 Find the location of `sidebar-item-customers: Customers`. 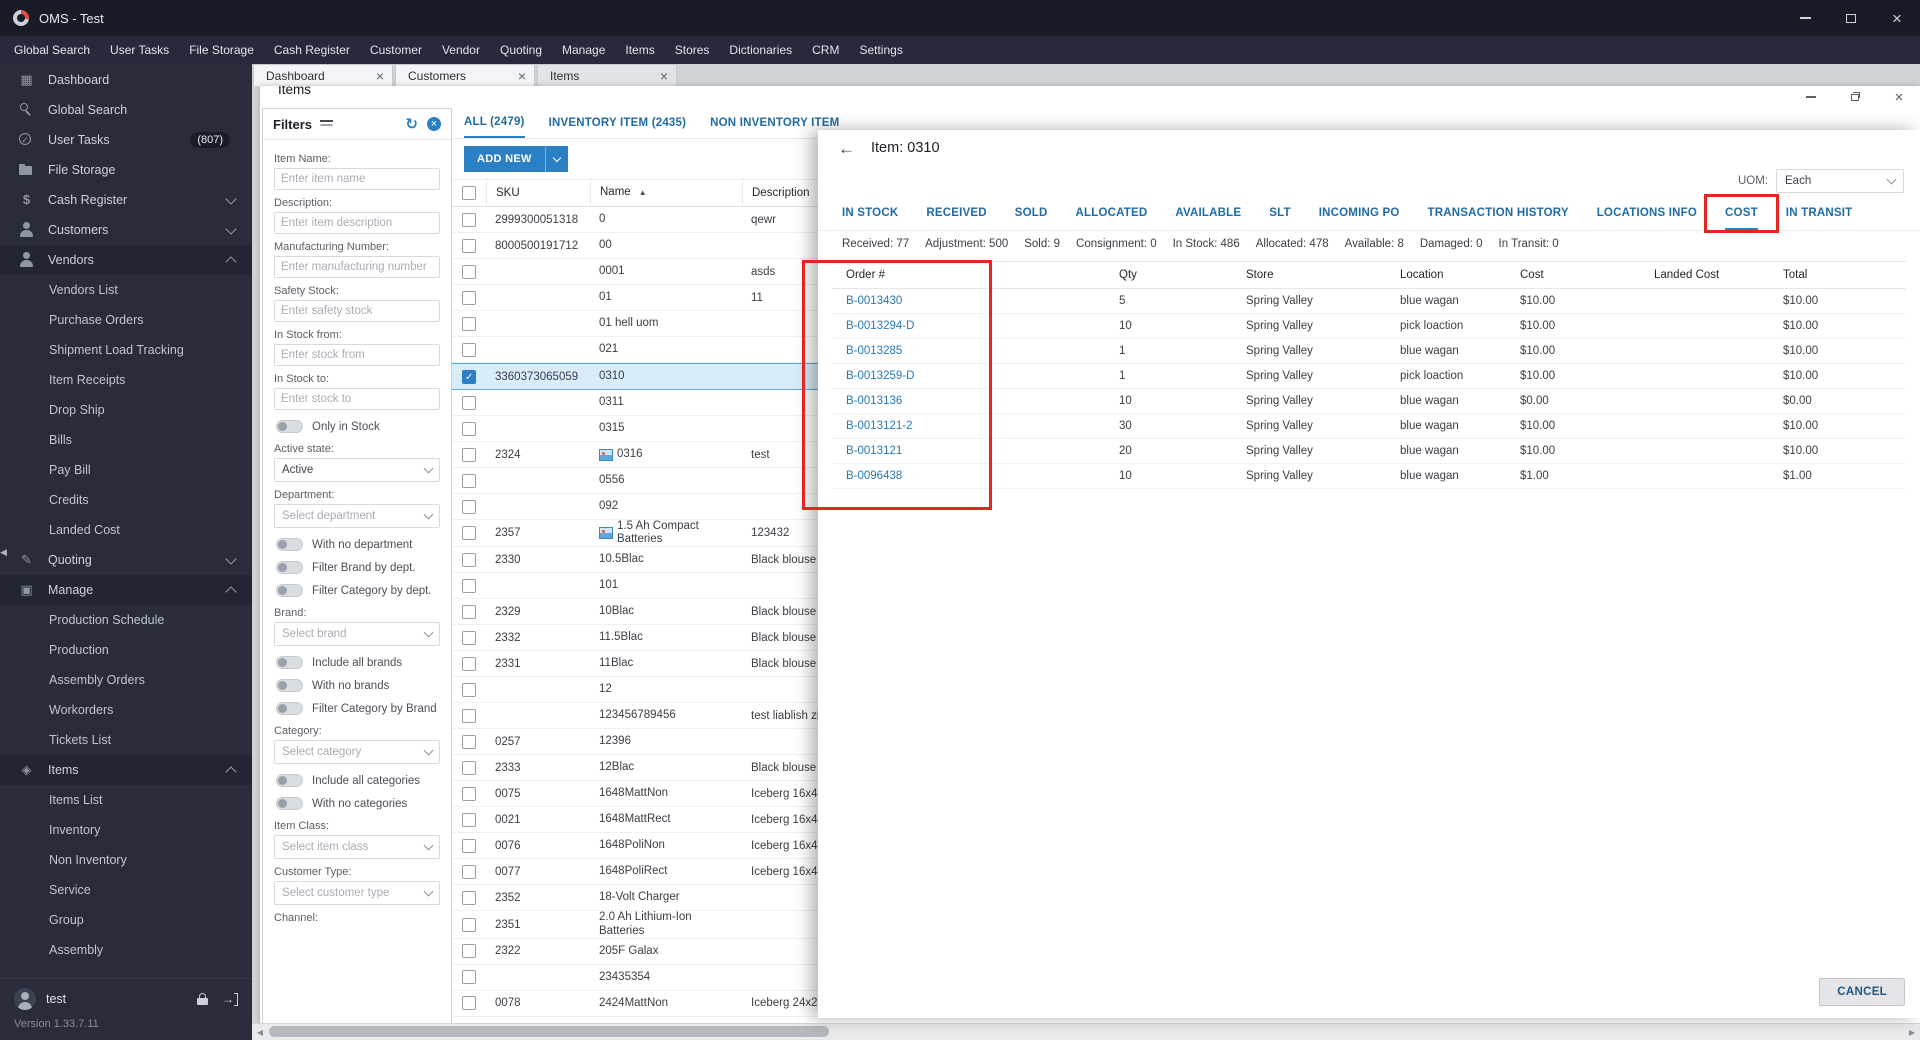

sidebar-item-customers: Customers is located at coordinates (126, 230).